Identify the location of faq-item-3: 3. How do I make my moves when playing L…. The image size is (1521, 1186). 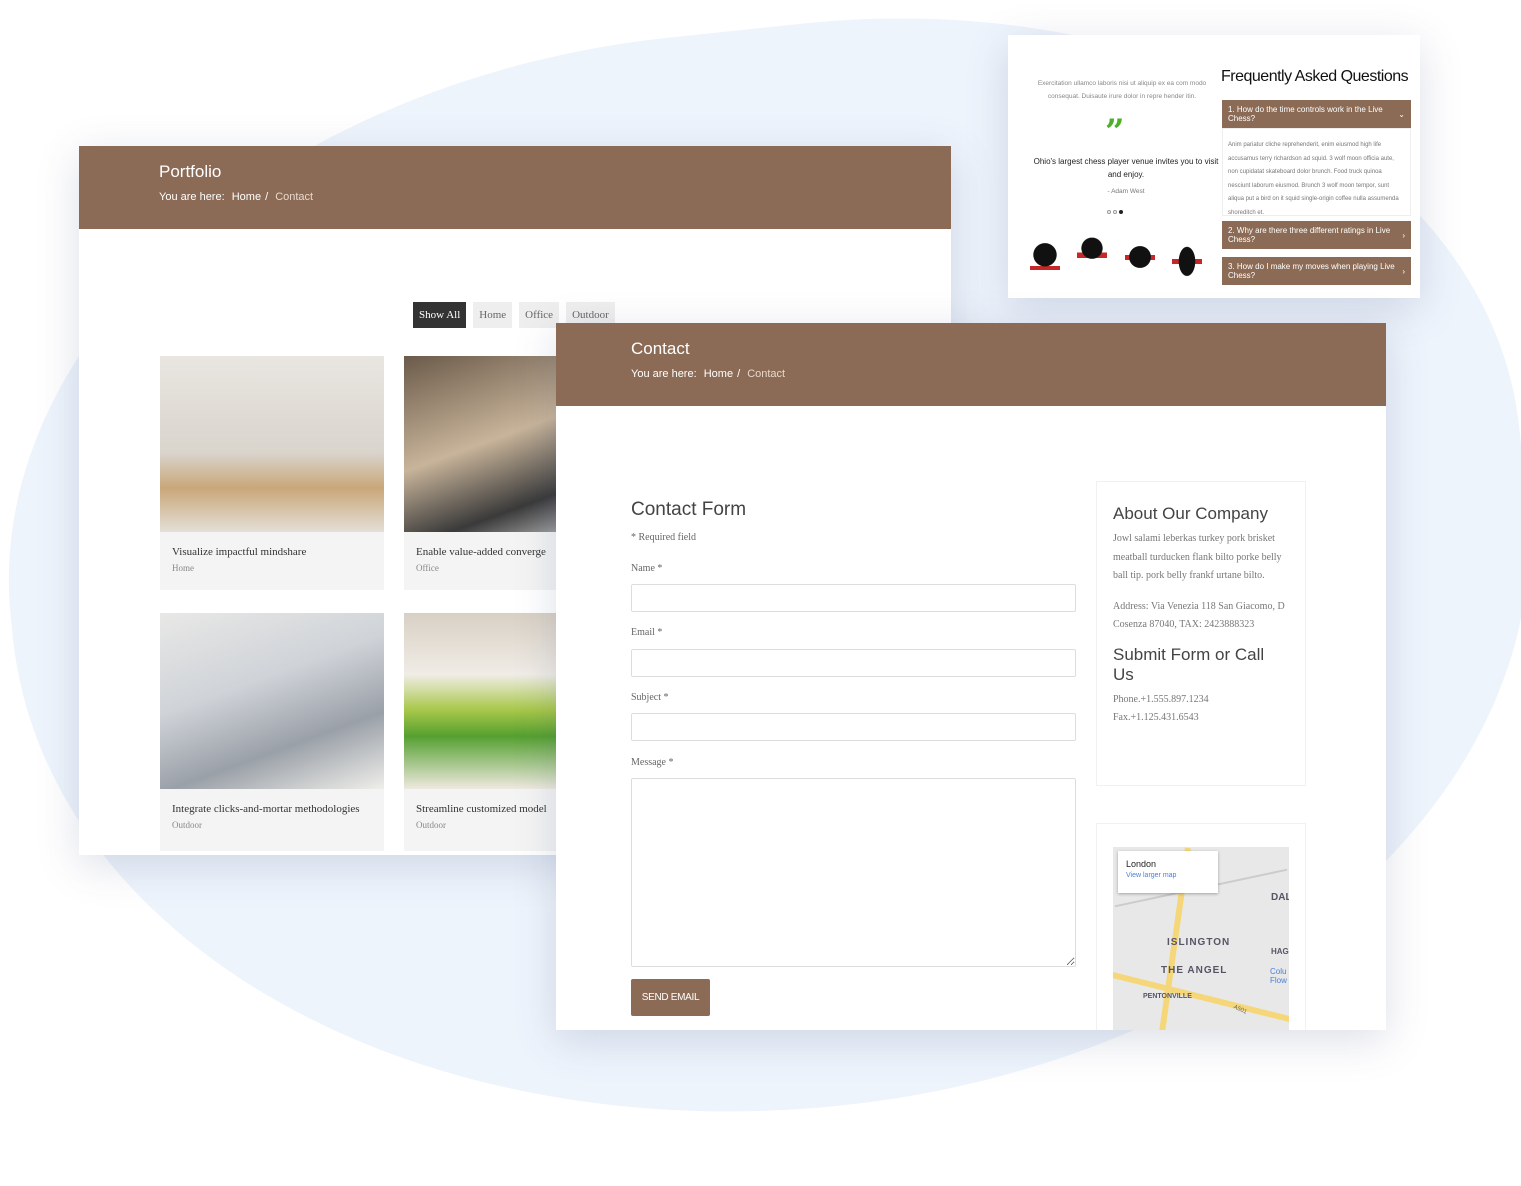
(1316, 271).